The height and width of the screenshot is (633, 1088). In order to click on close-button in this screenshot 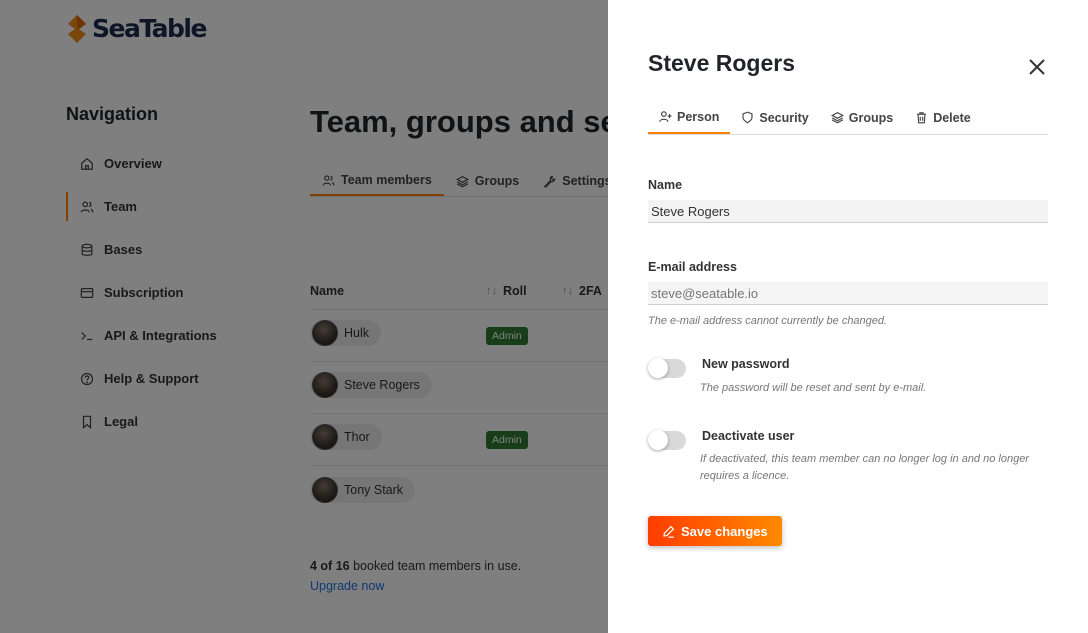, I will do `click(1037, 67)`.